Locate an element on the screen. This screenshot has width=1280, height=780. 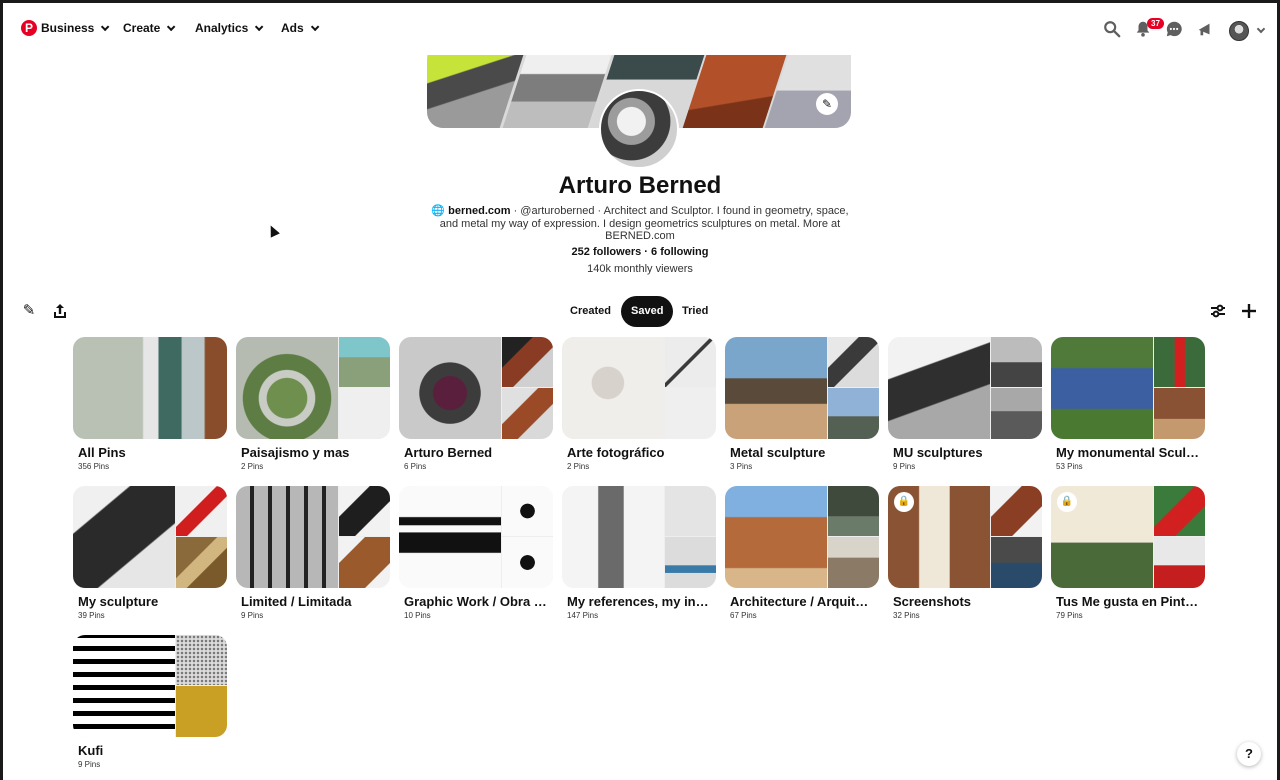
board-tus-me-gusta: 🔒 Tus Me gusta en Pinterest 79 Pins is located at coordinates (1128, 553).